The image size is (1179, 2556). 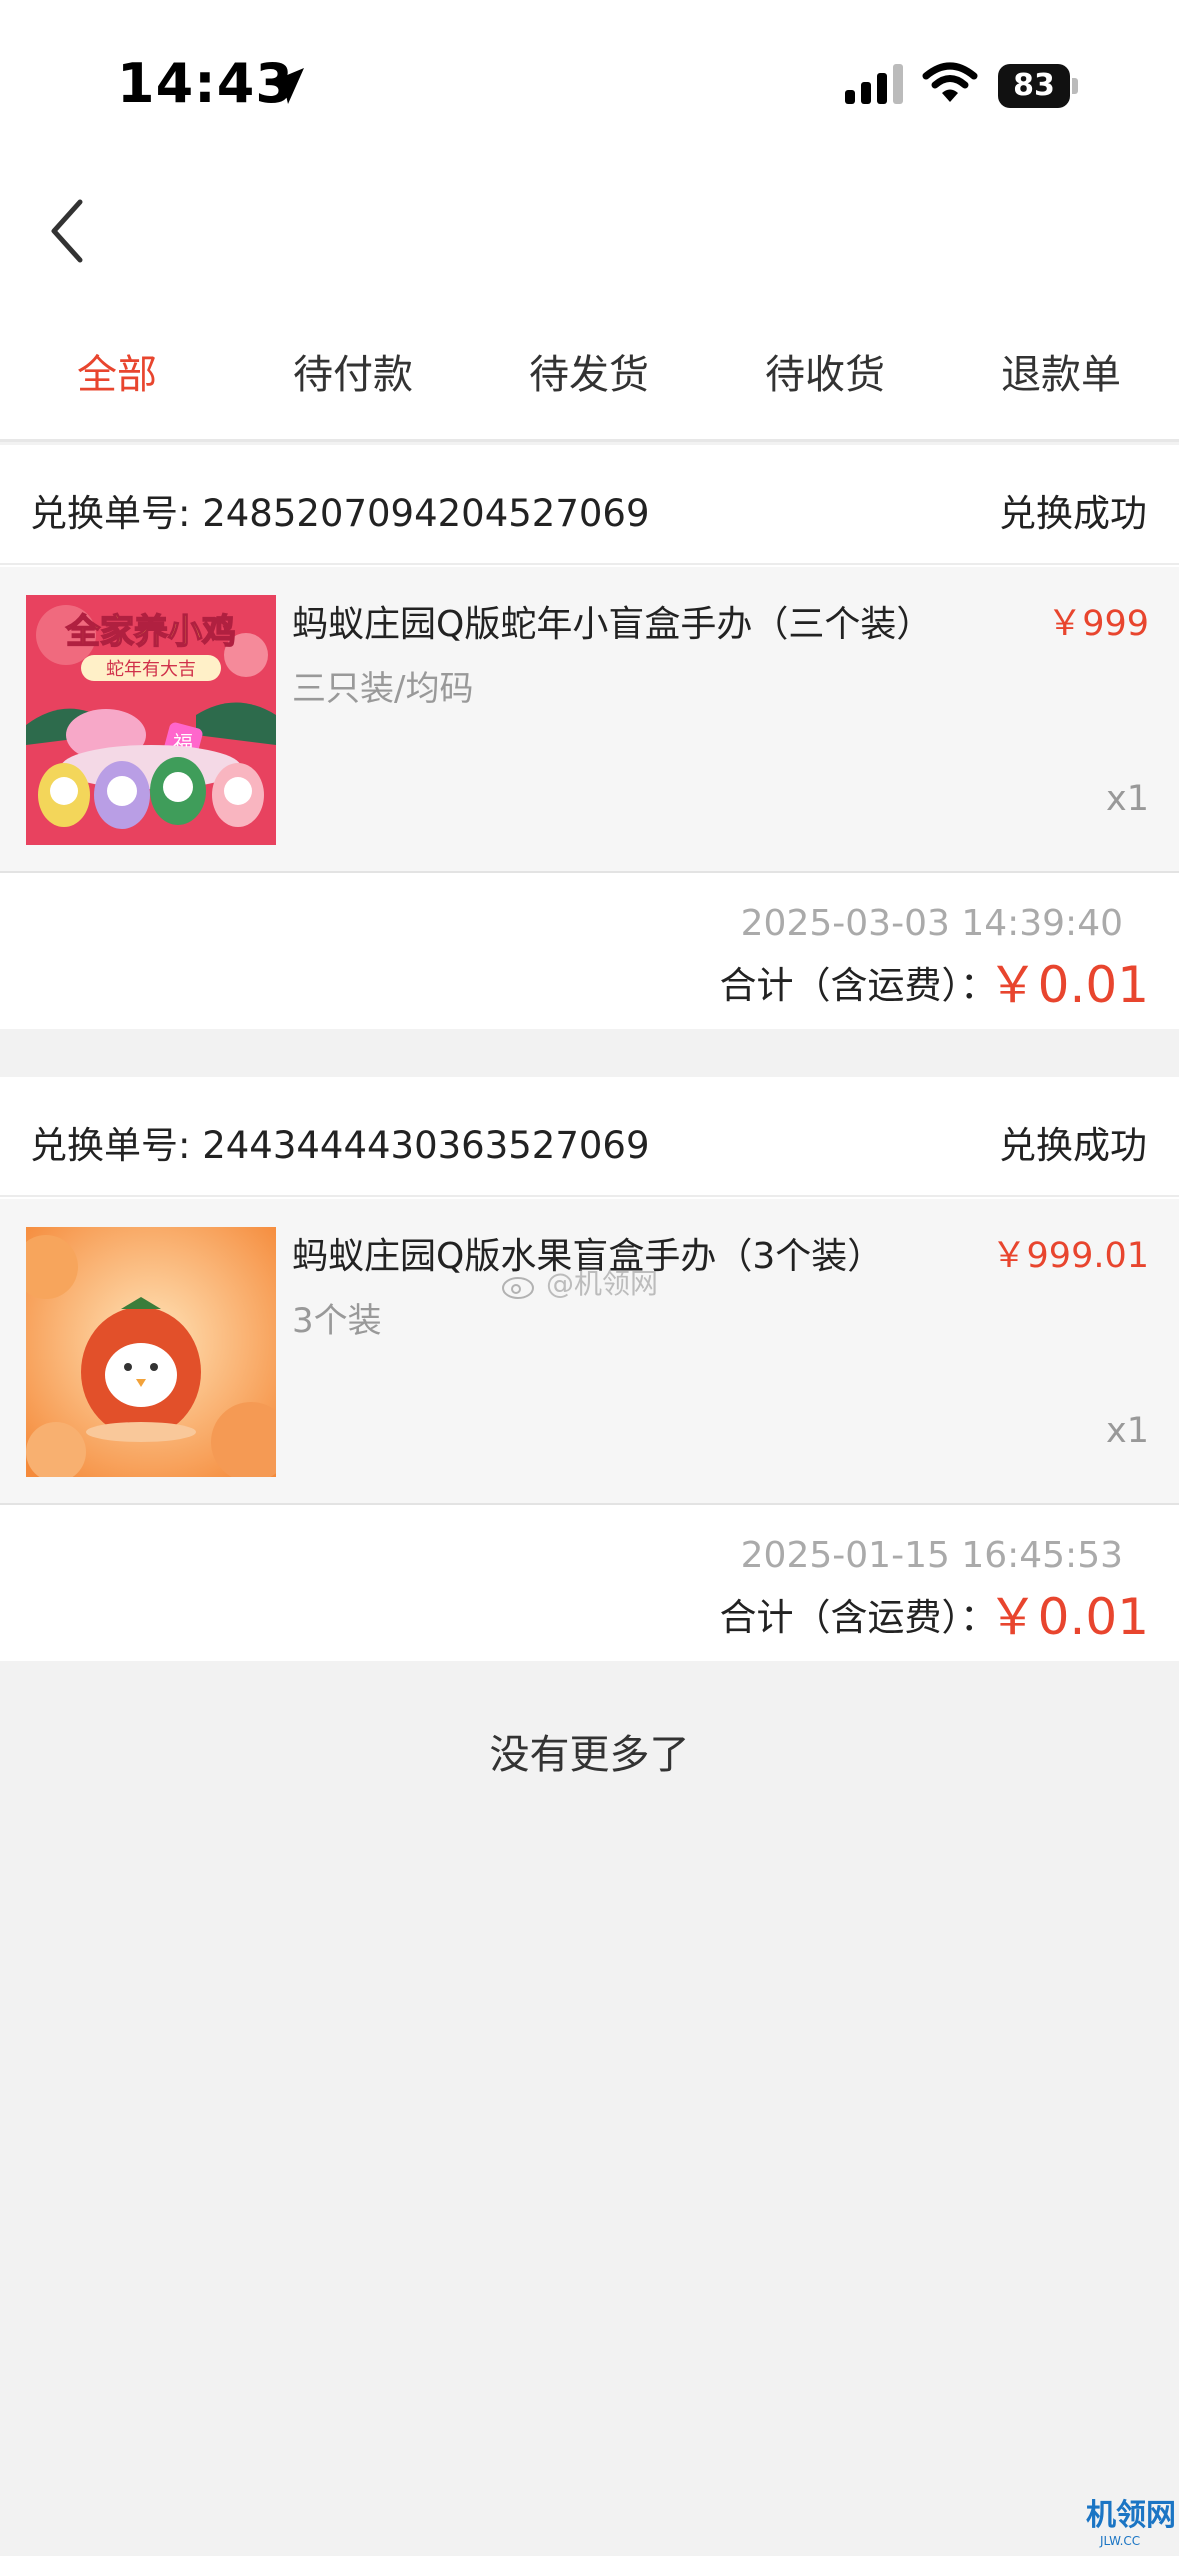 I want to click on nav-bar, so click(x=589, y=241).